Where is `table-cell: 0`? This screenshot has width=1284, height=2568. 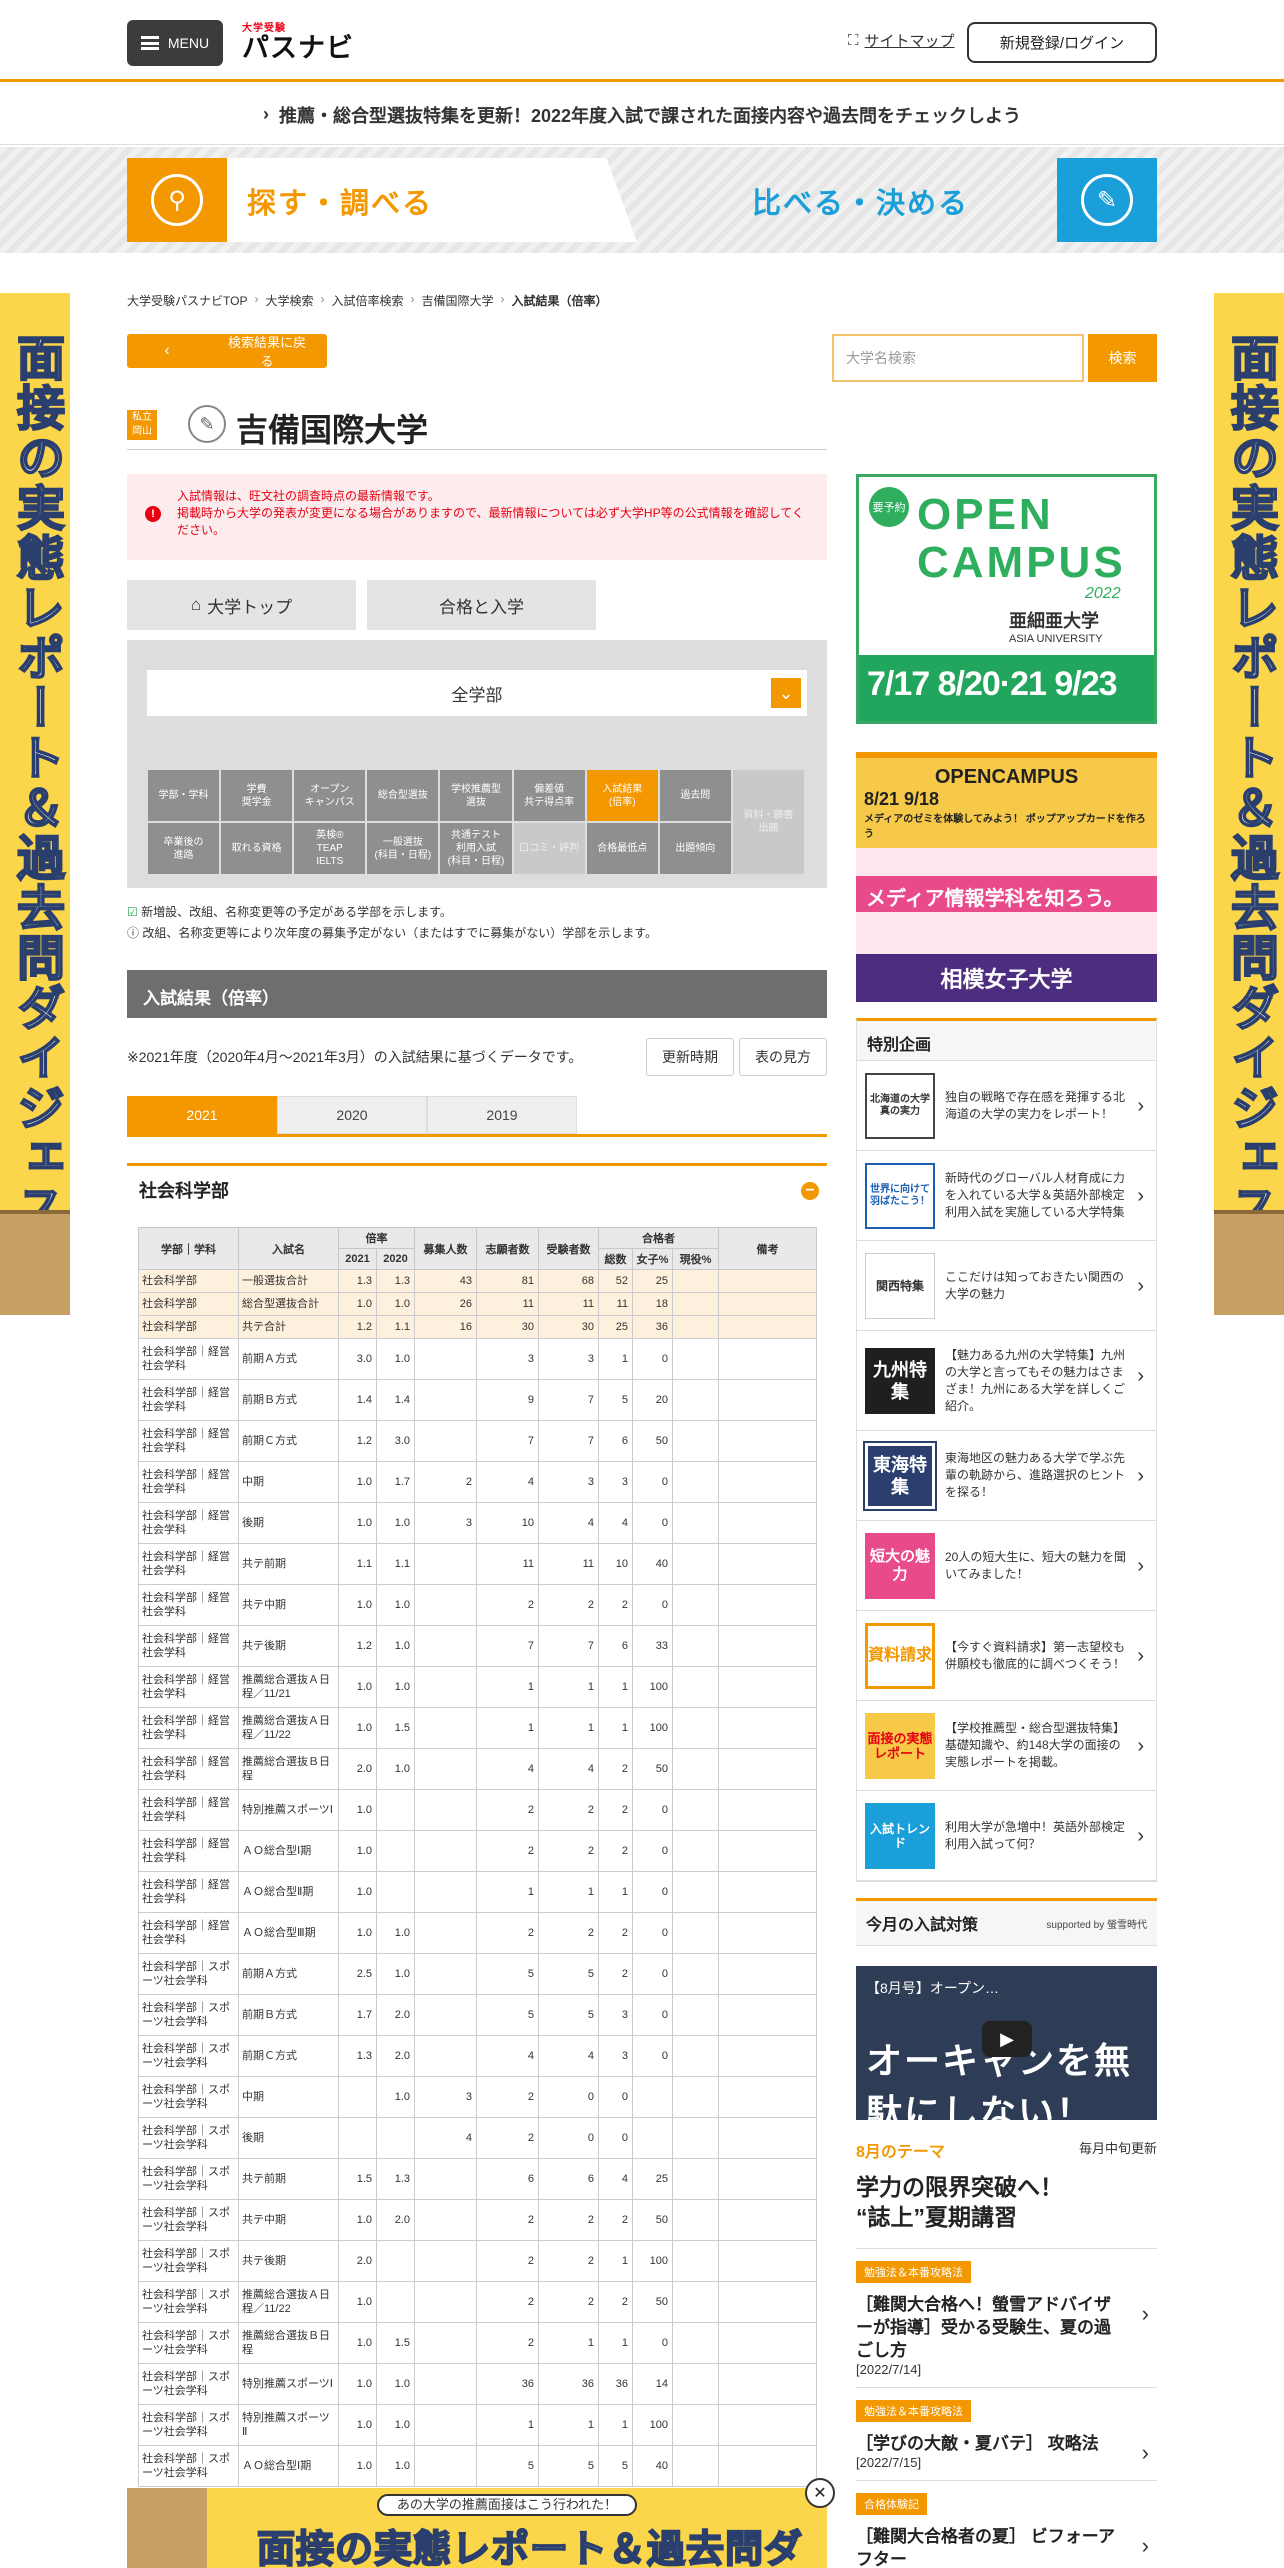
table-cell: 0 is located at coordinates (652, 2015).